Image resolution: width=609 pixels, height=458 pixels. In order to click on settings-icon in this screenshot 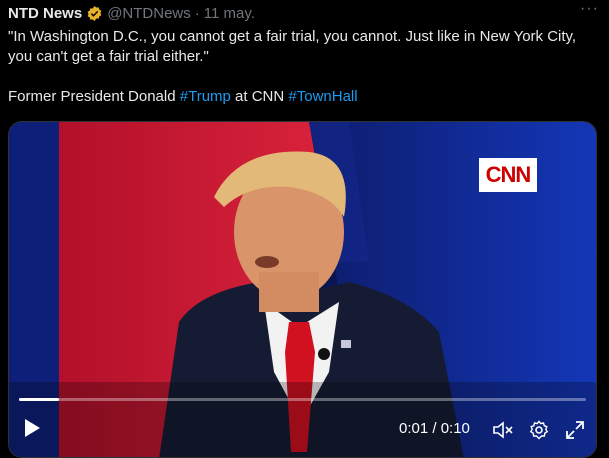, I will do `click(539, 430)`.